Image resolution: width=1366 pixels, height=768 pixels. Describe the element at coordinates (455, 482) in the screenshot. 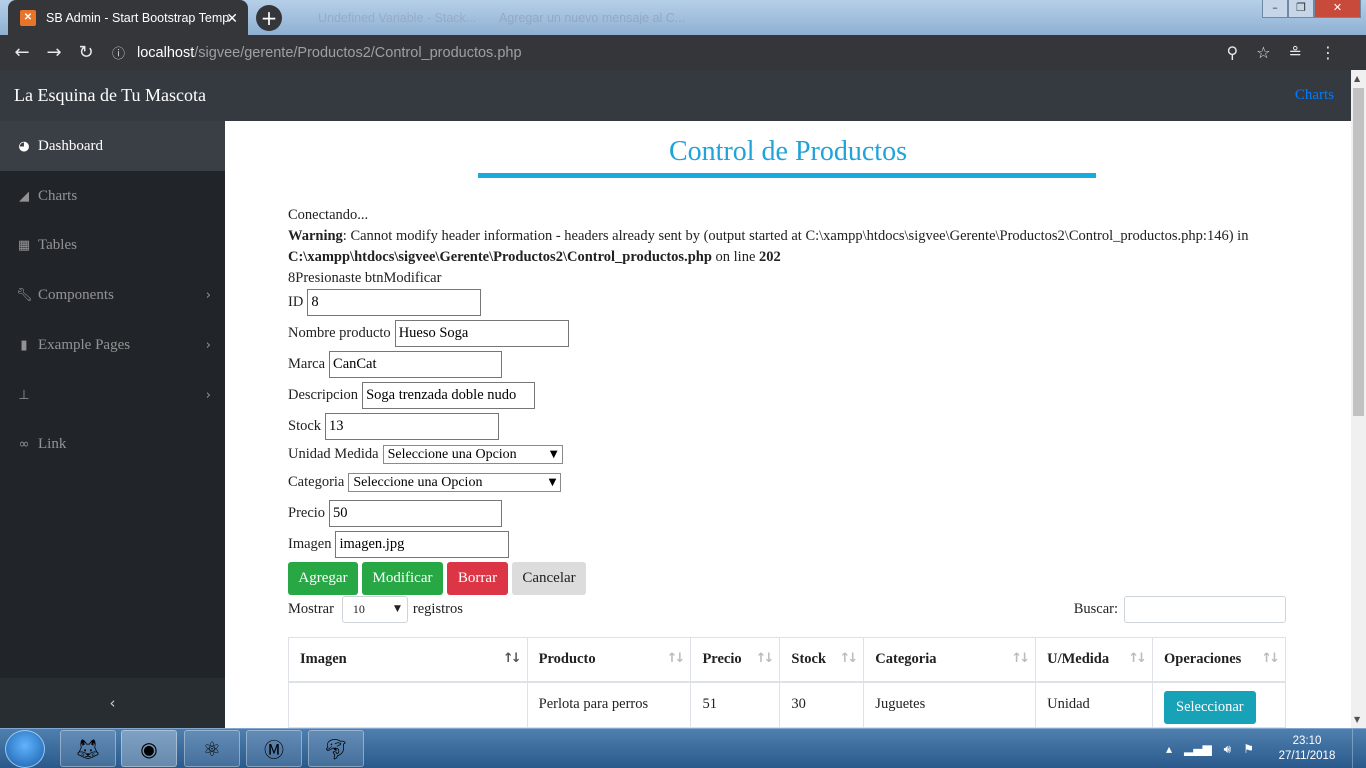

I see `categoria-select: Seleccione una Opcion ▼` at that location.